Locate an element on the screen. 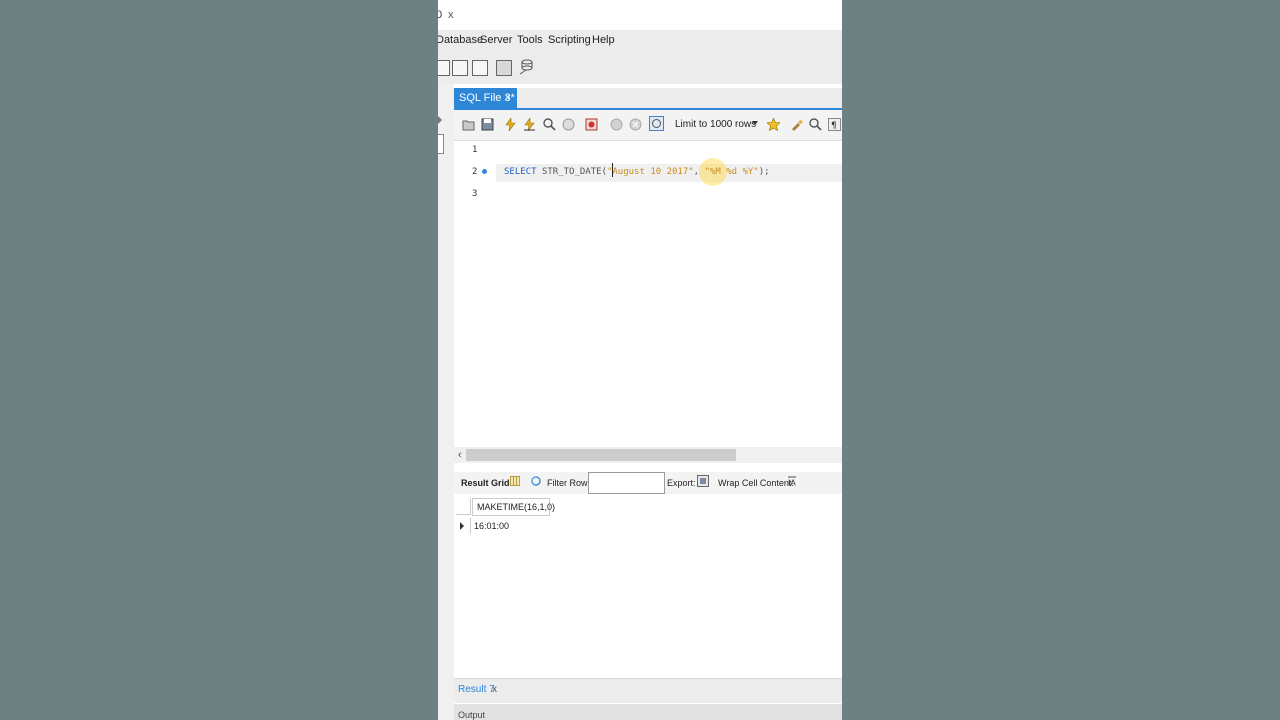 This screenshot has width=1280, height=720. wrap-cell-content-label: Wrap Cell Content: is located at coordinates (756, 483).